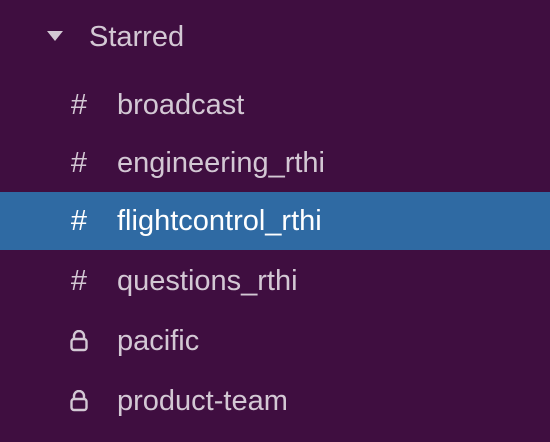  I want to click on channel-item-engineering-rthi: # engineering_rthi, so click(275, 163).